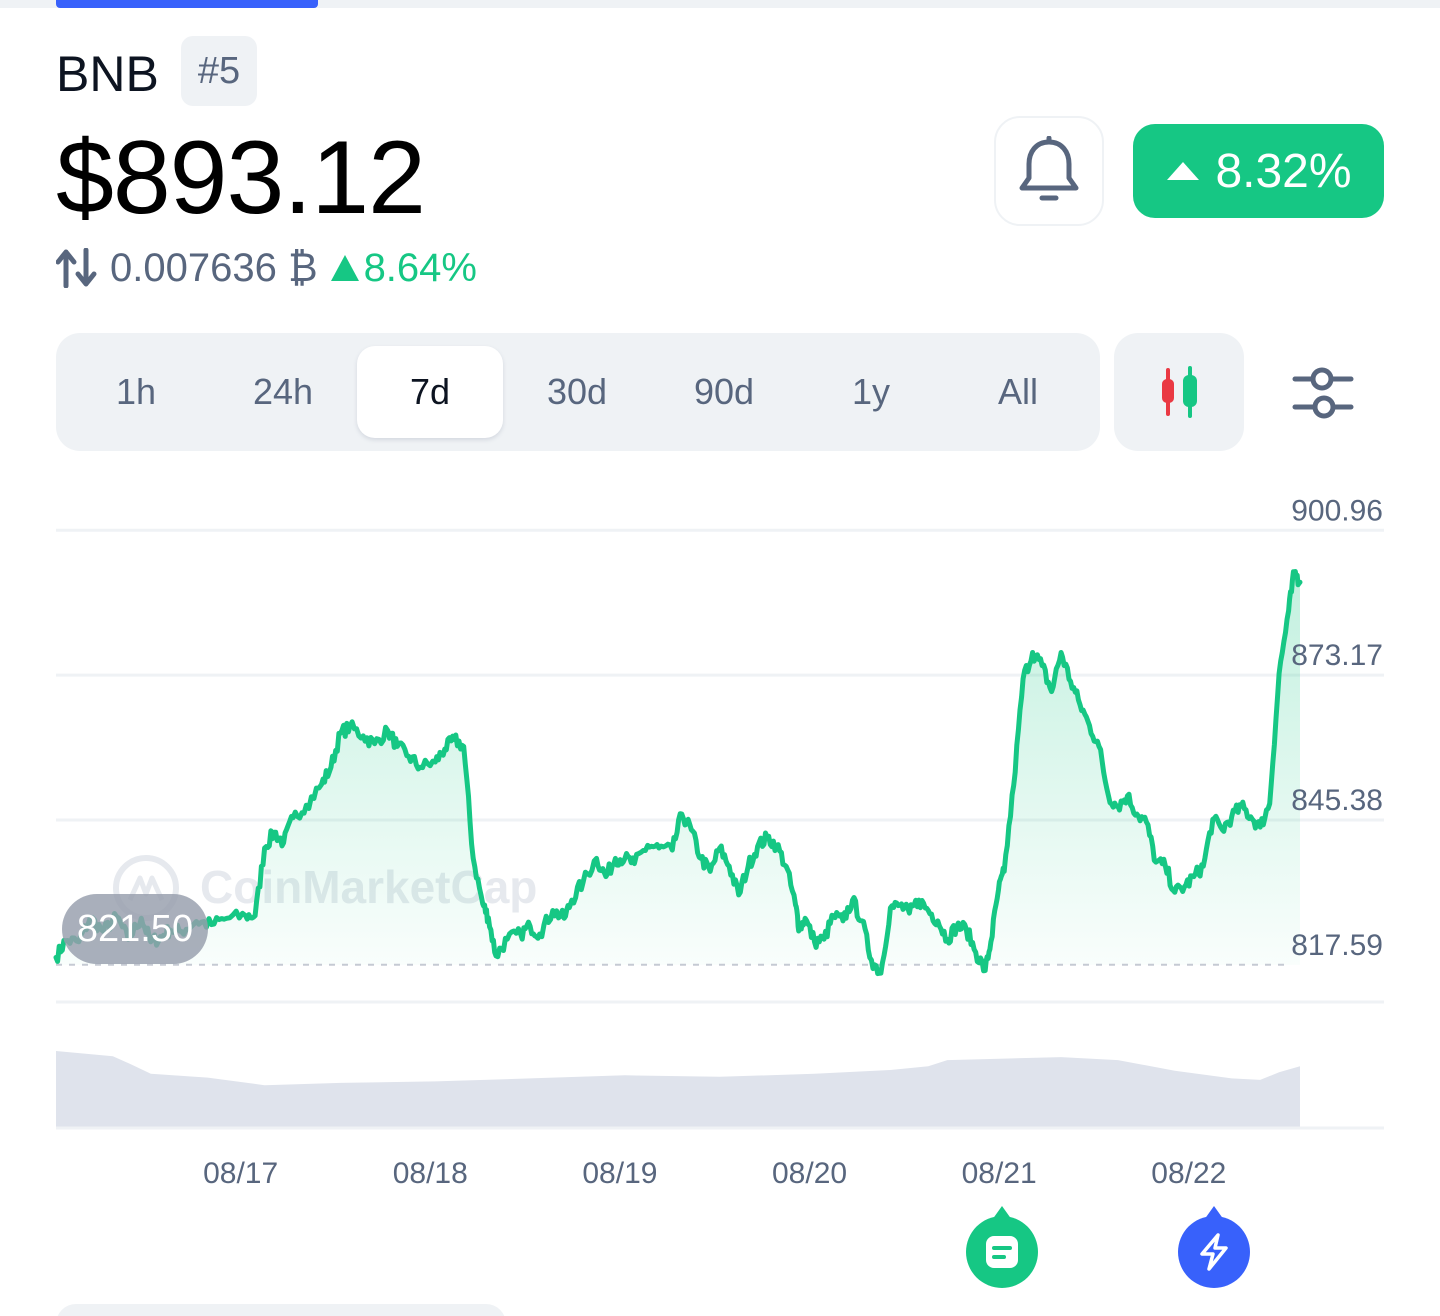  What do you see at coordinates (1337, 945) in the screenshot?
I see `y-tick-label: 817.59` at bounding box center [1337, 945].